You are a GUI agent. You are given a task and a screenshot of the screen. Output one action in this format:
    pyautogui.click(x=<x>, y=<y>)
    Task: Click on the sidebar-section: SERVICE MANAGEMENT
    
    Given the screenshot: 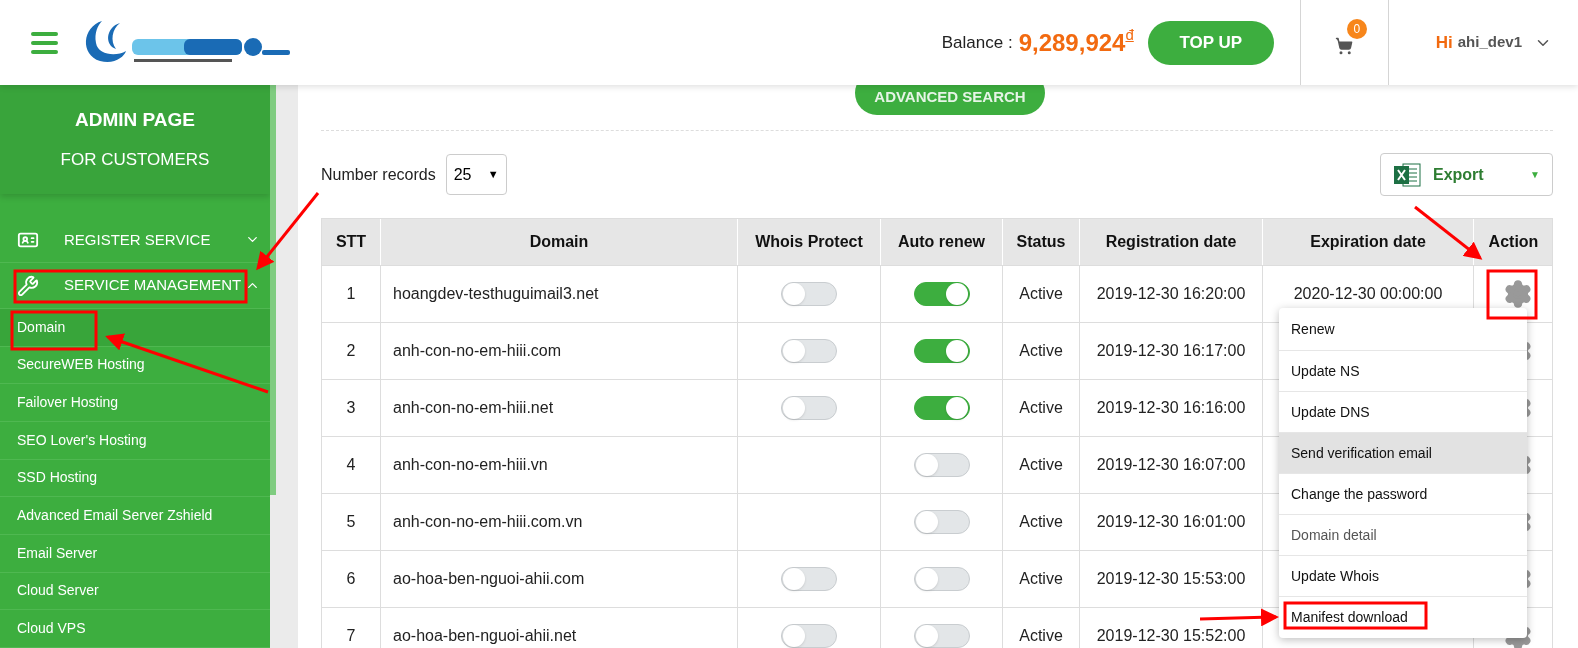 What is the action you would take?
    pyautogui.click(x=135, y=286)
    